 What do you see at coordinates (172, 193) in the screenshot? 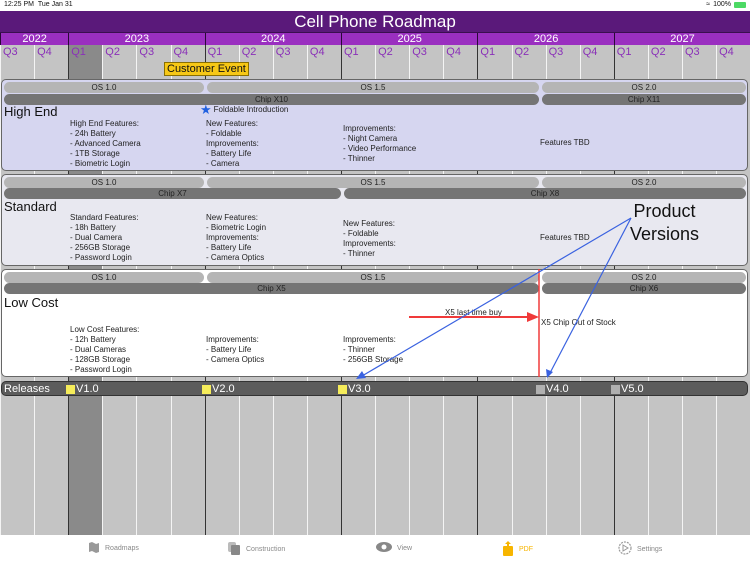
I see `chip-bar: Chip X7` at bounding box center [172, 193].